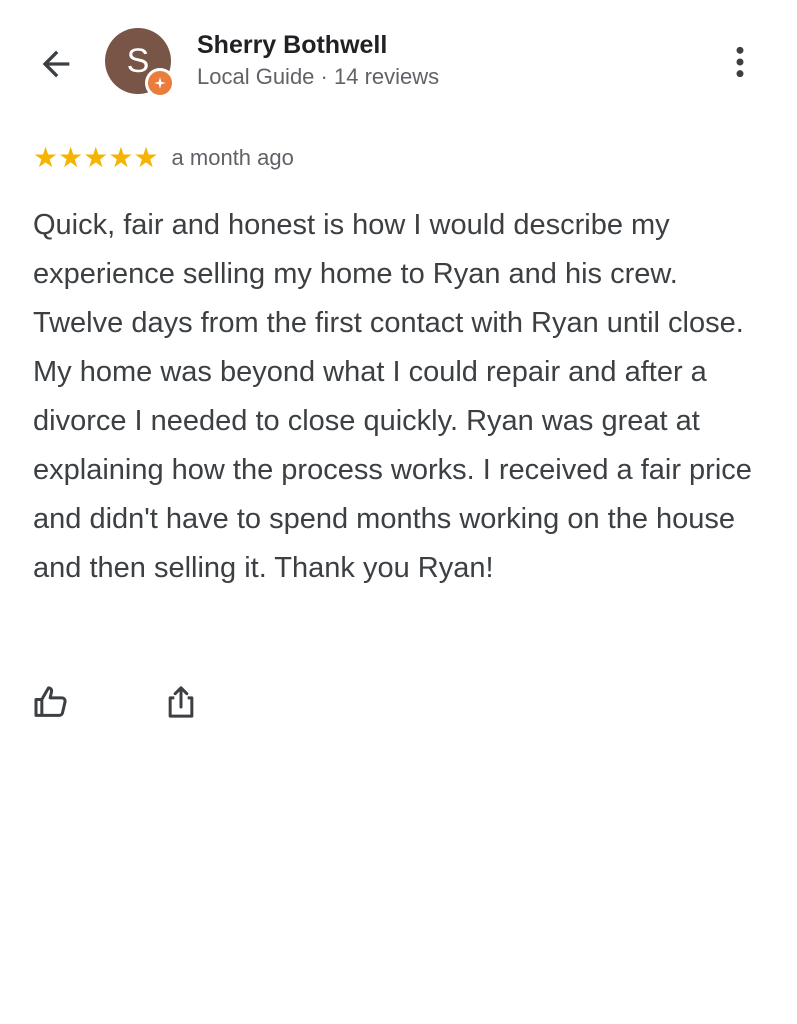 The image size is (797, 1024). What do you see at coordinates (160, 83) in the screenshot?
I see `local-guide-badge-icon` at bounding box center [160, 83].